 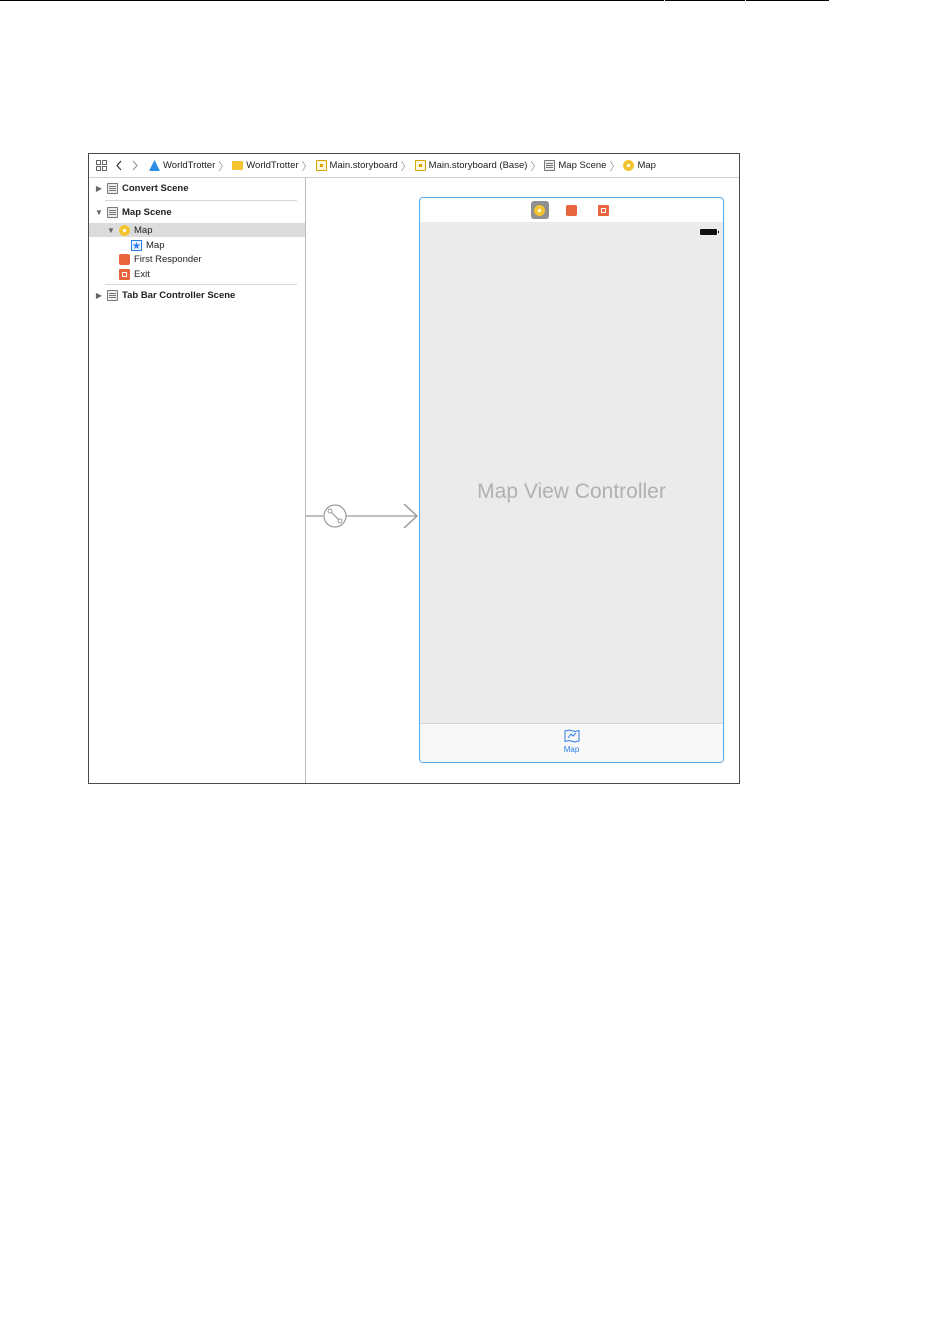 What do you see at coordinates (154, 165) in the screenshot?
I see `project-icon` at bounding box center [154, 165].